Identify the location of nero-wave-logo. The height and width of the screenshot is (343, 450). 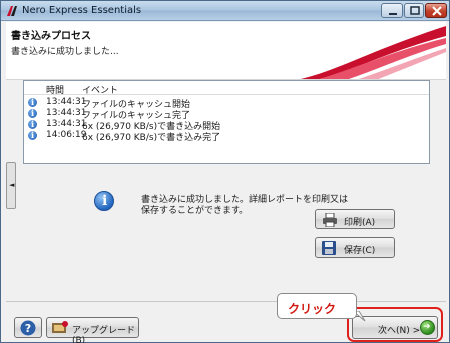
(373, 52).